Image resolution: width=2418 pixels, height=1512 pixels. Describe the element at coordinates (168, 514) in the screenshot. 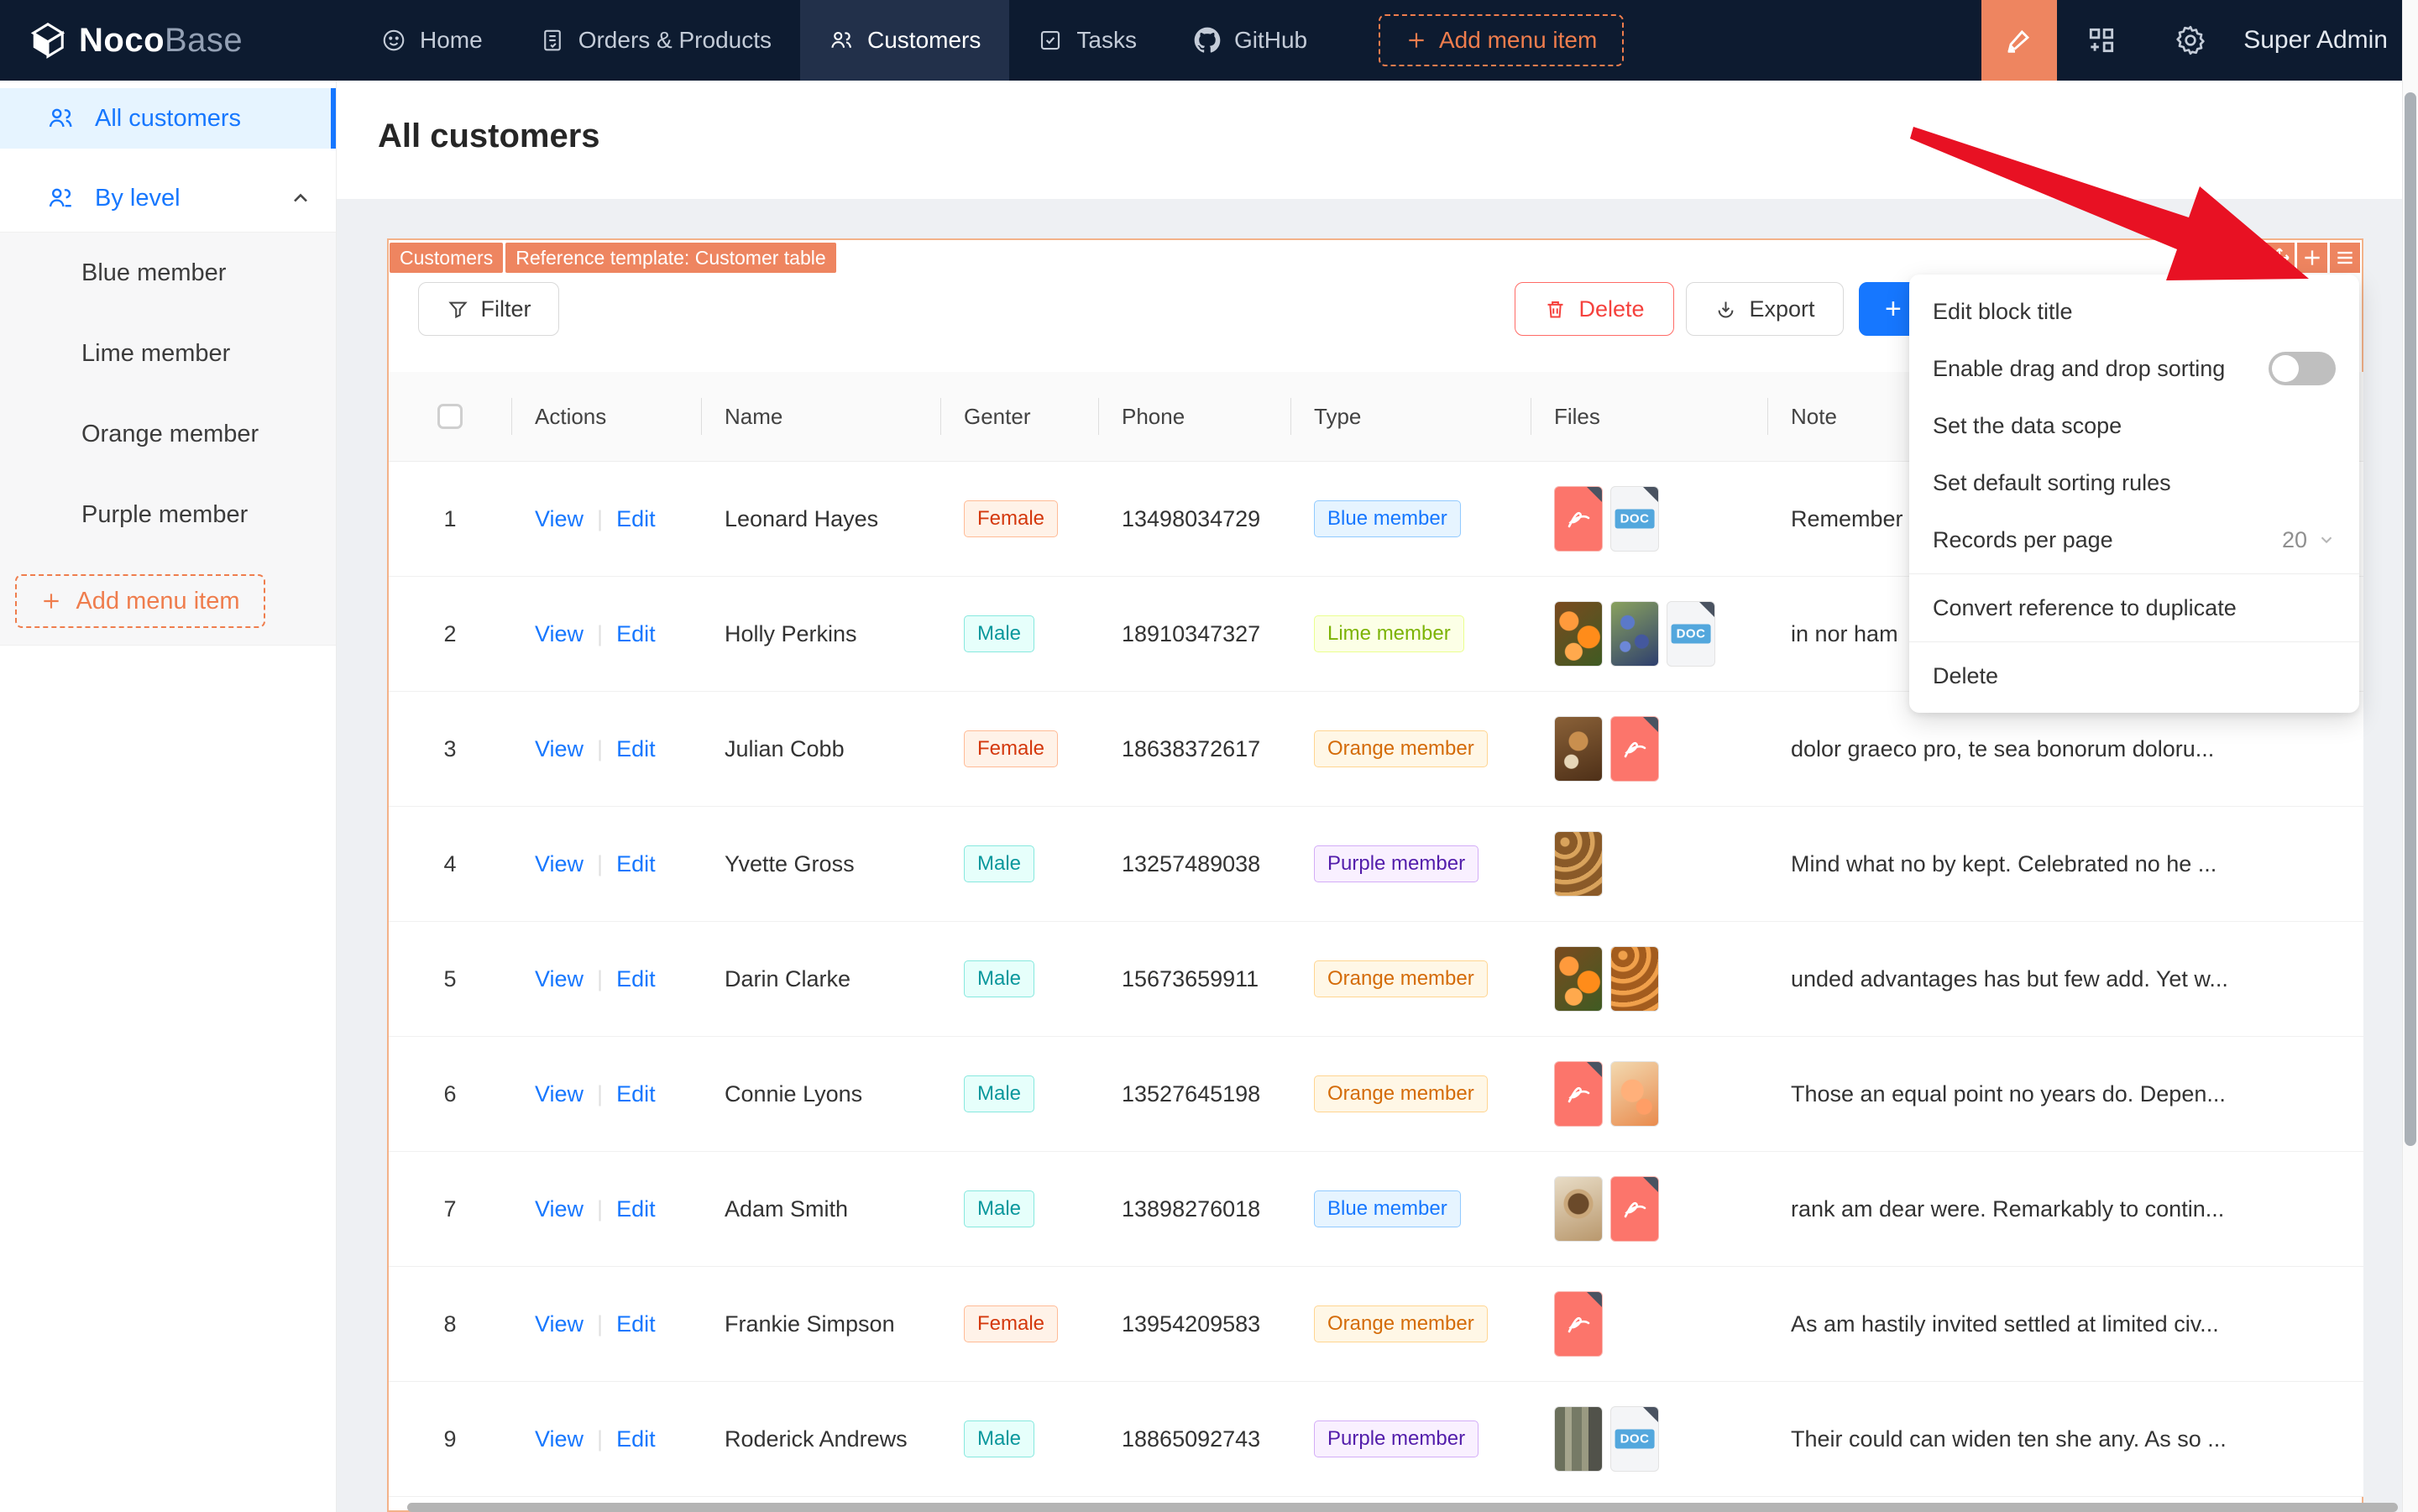

I see `sidebar-item-purple-member: Purple member` at that location.